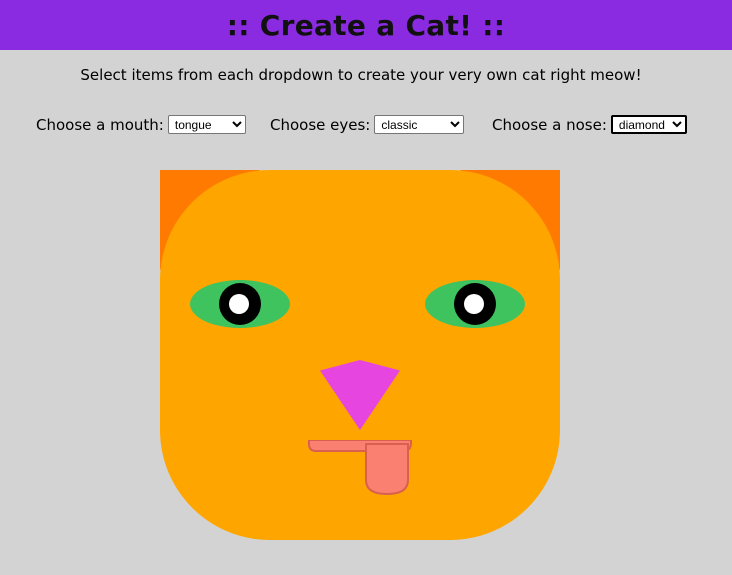  Describe the element at coordinates (210, 220) in the screenshot. I see `cat-left-ear` at that location.